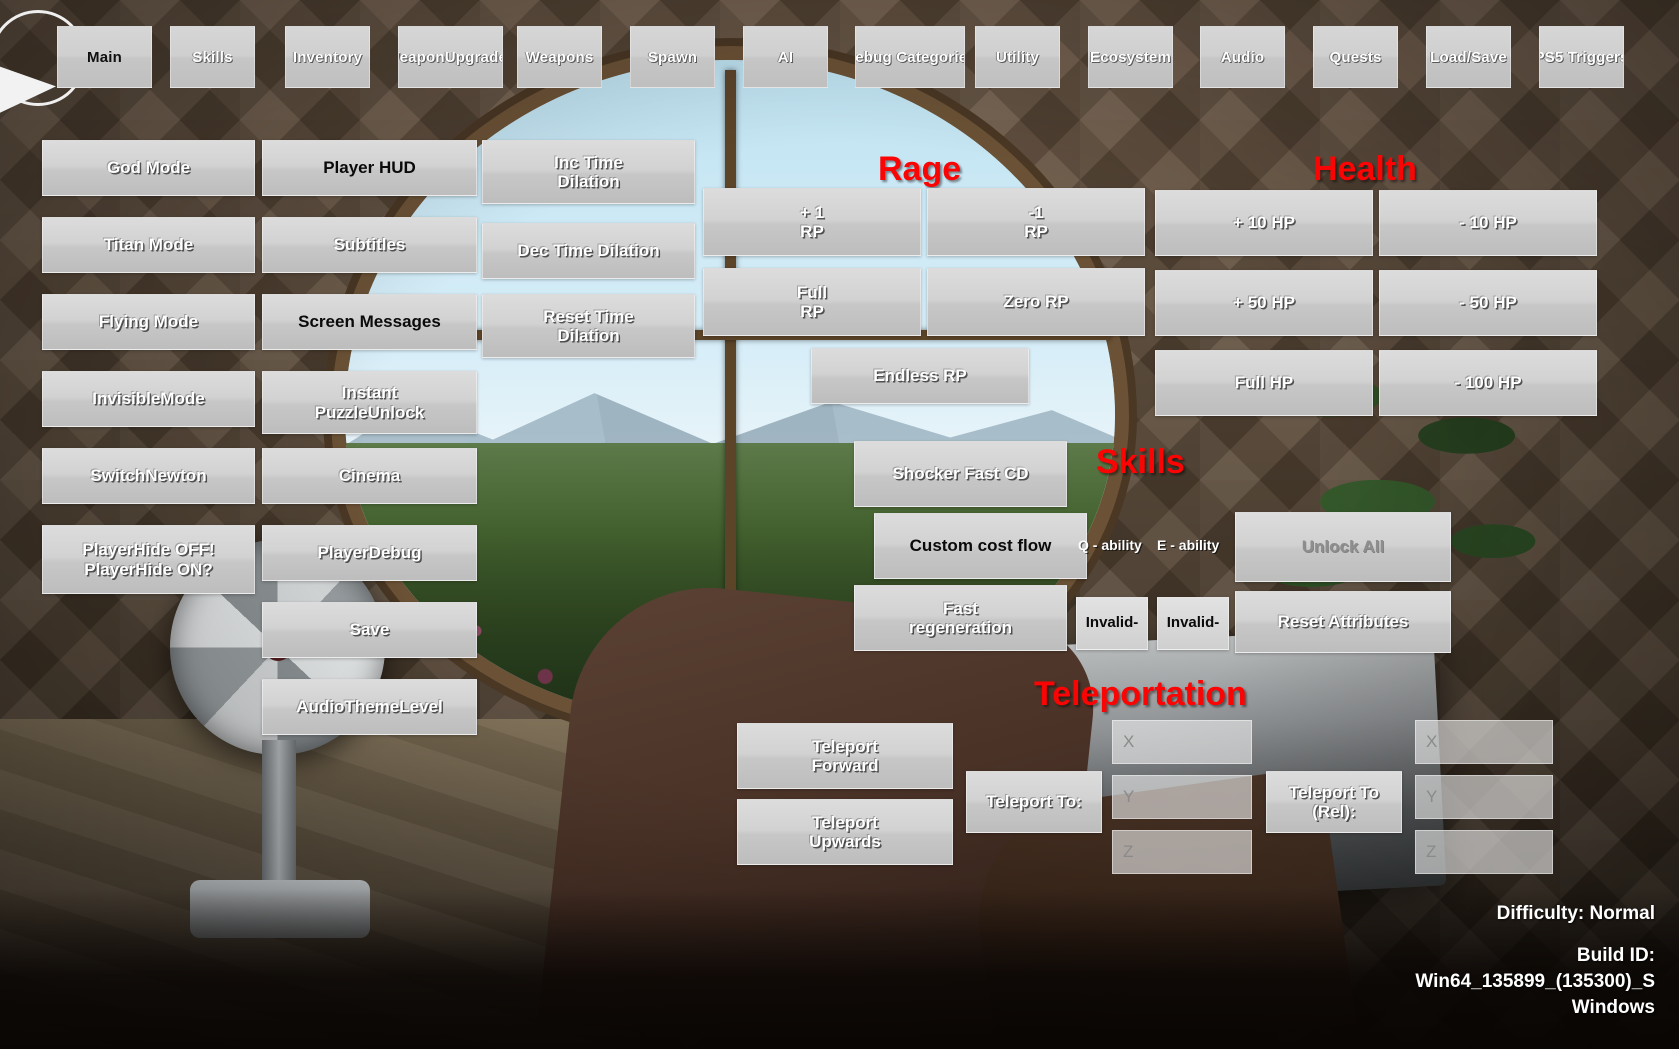 The height and width of the screenshot is (1049, 1679). Describe the element at coordinates (559, 57) in the screenshot. I see `tab-weapons: Weapons` at that location.